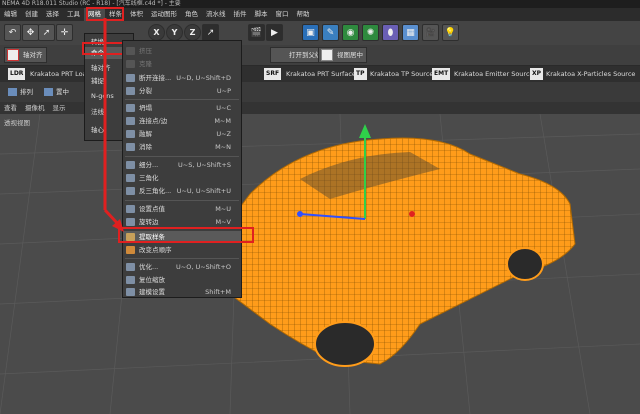  I want to click on menu-mograph: 运动图形, so click(164, 14).